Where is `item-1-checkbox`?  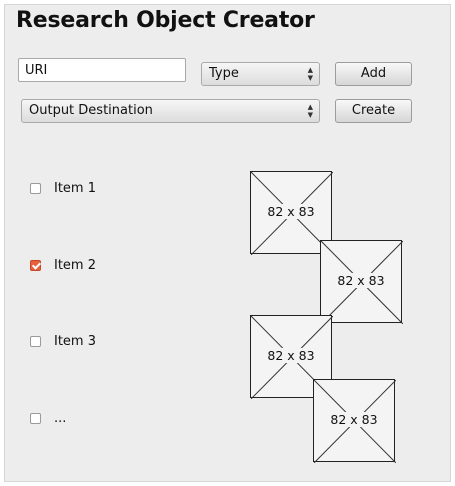 item-1-checkbox is located at coordinates (35, 188).